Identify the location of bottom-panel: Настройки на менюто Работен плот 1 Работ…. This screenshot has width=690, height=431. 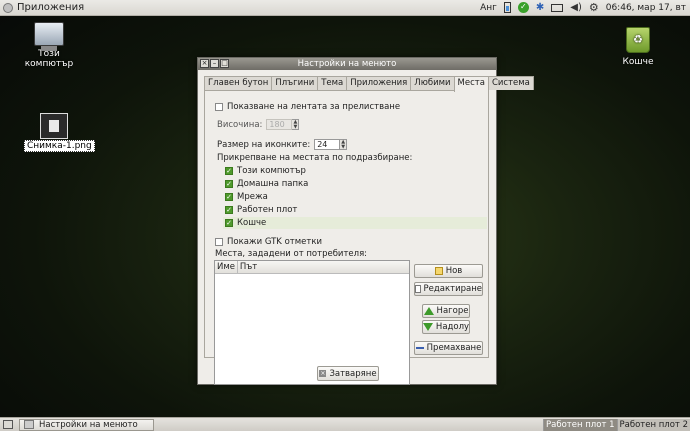
(345, 424).